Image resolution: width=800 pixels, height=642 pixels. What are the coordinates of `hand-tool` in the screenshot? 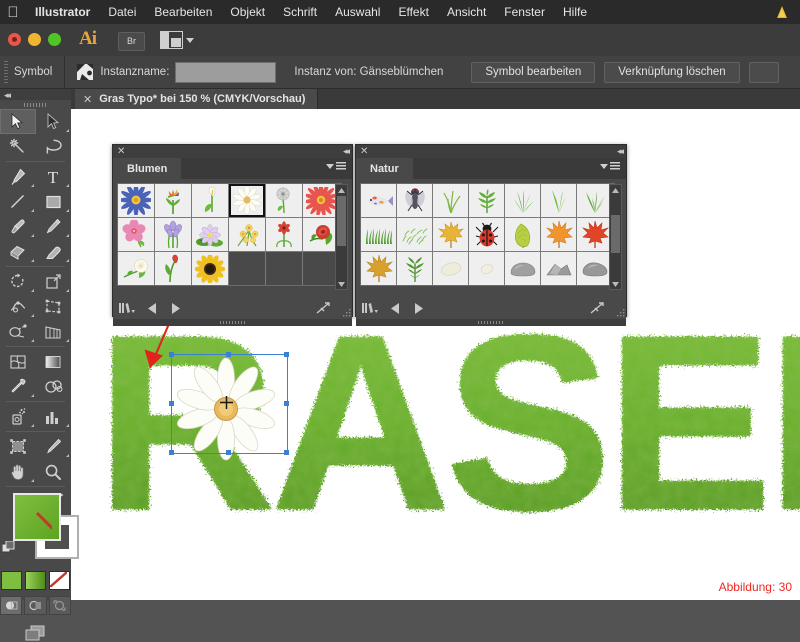 It's located at (18, 471).